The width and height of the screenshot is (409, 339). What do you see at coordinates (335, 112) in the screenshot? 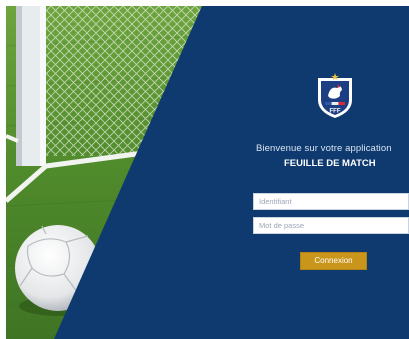
I see `logo-letters: FFF` at bounding box center [335, 112].